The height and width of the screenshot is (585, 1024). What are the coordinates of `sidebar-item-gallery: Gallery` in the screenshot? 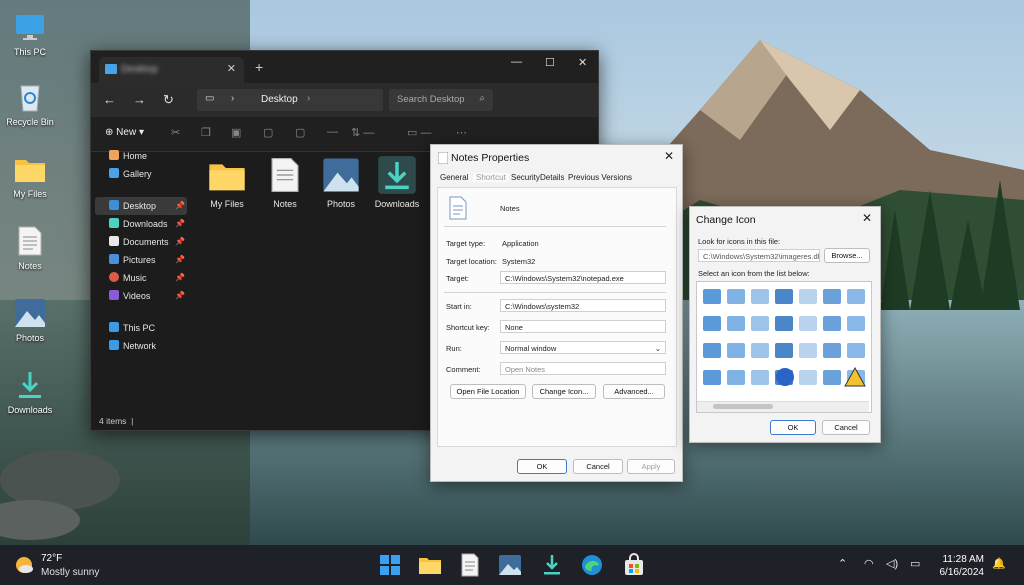 It's located at (141, 174).